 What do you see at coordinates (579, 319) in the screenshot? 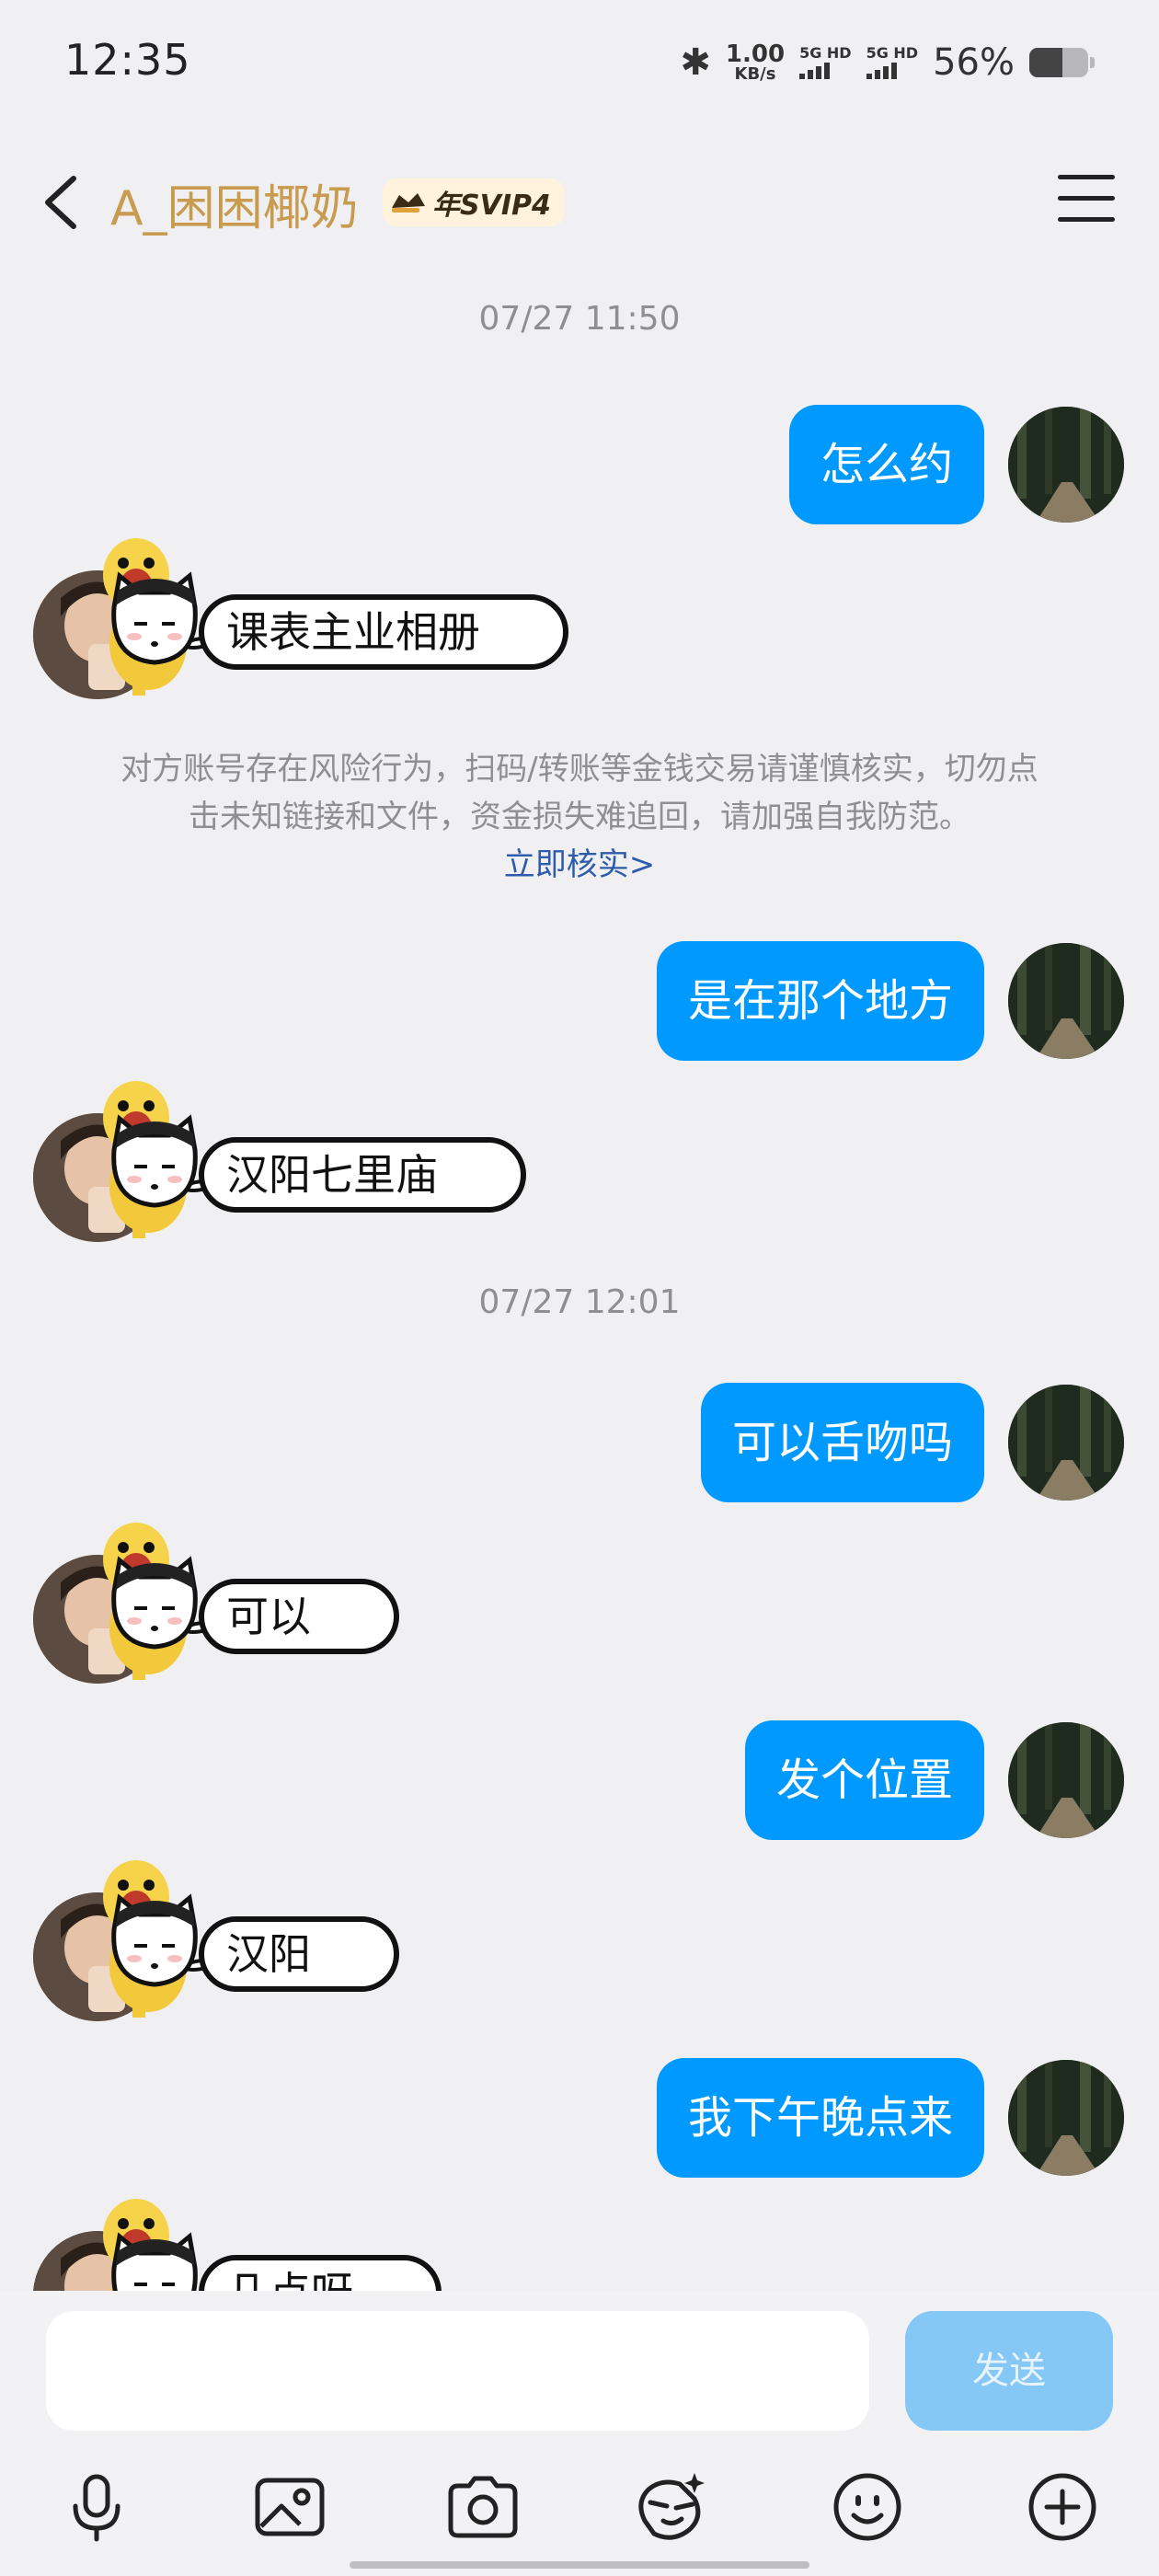
I see `timestamp: 07/27 11:50` at bounding box center [579, 319].